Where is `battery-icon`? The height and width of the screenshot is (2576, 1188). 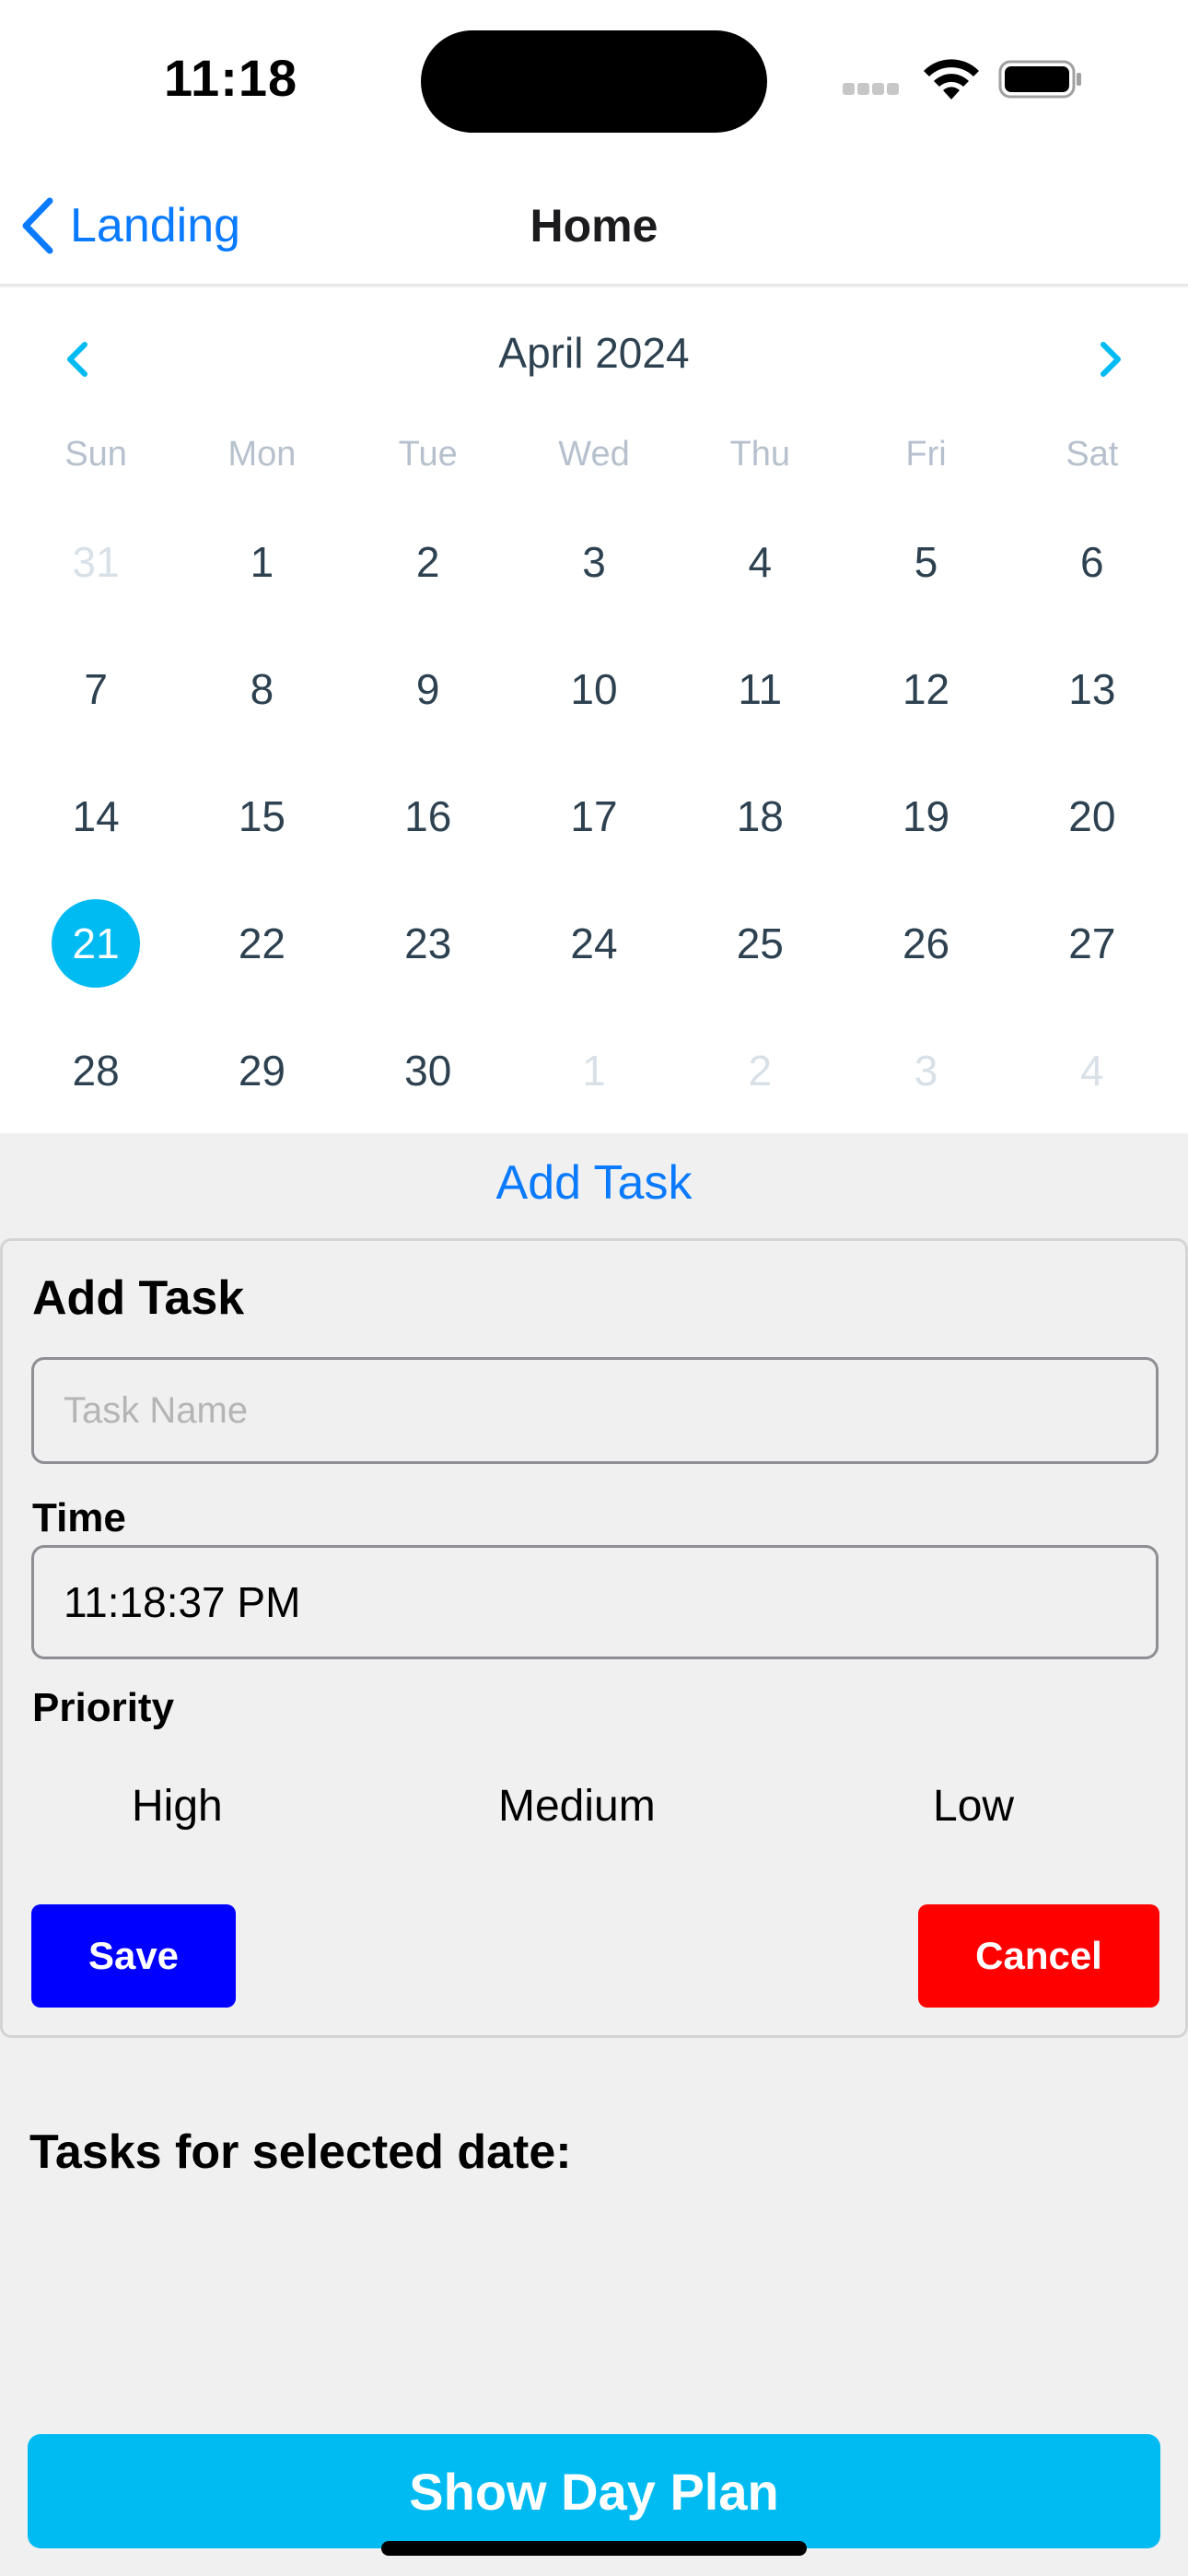 battery-icon is located at coordinates (1039, 79).